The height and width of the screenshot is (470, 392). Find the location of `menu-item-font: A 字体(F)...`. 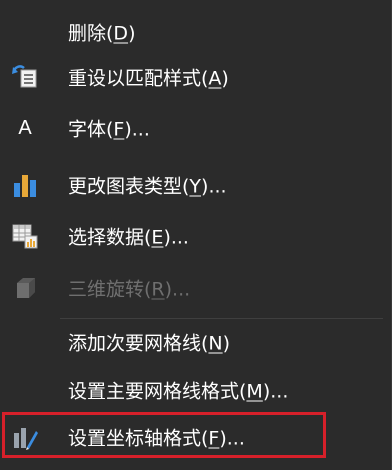

menu-item-font: A 字体(F)... is located at coordinates (196, 128).